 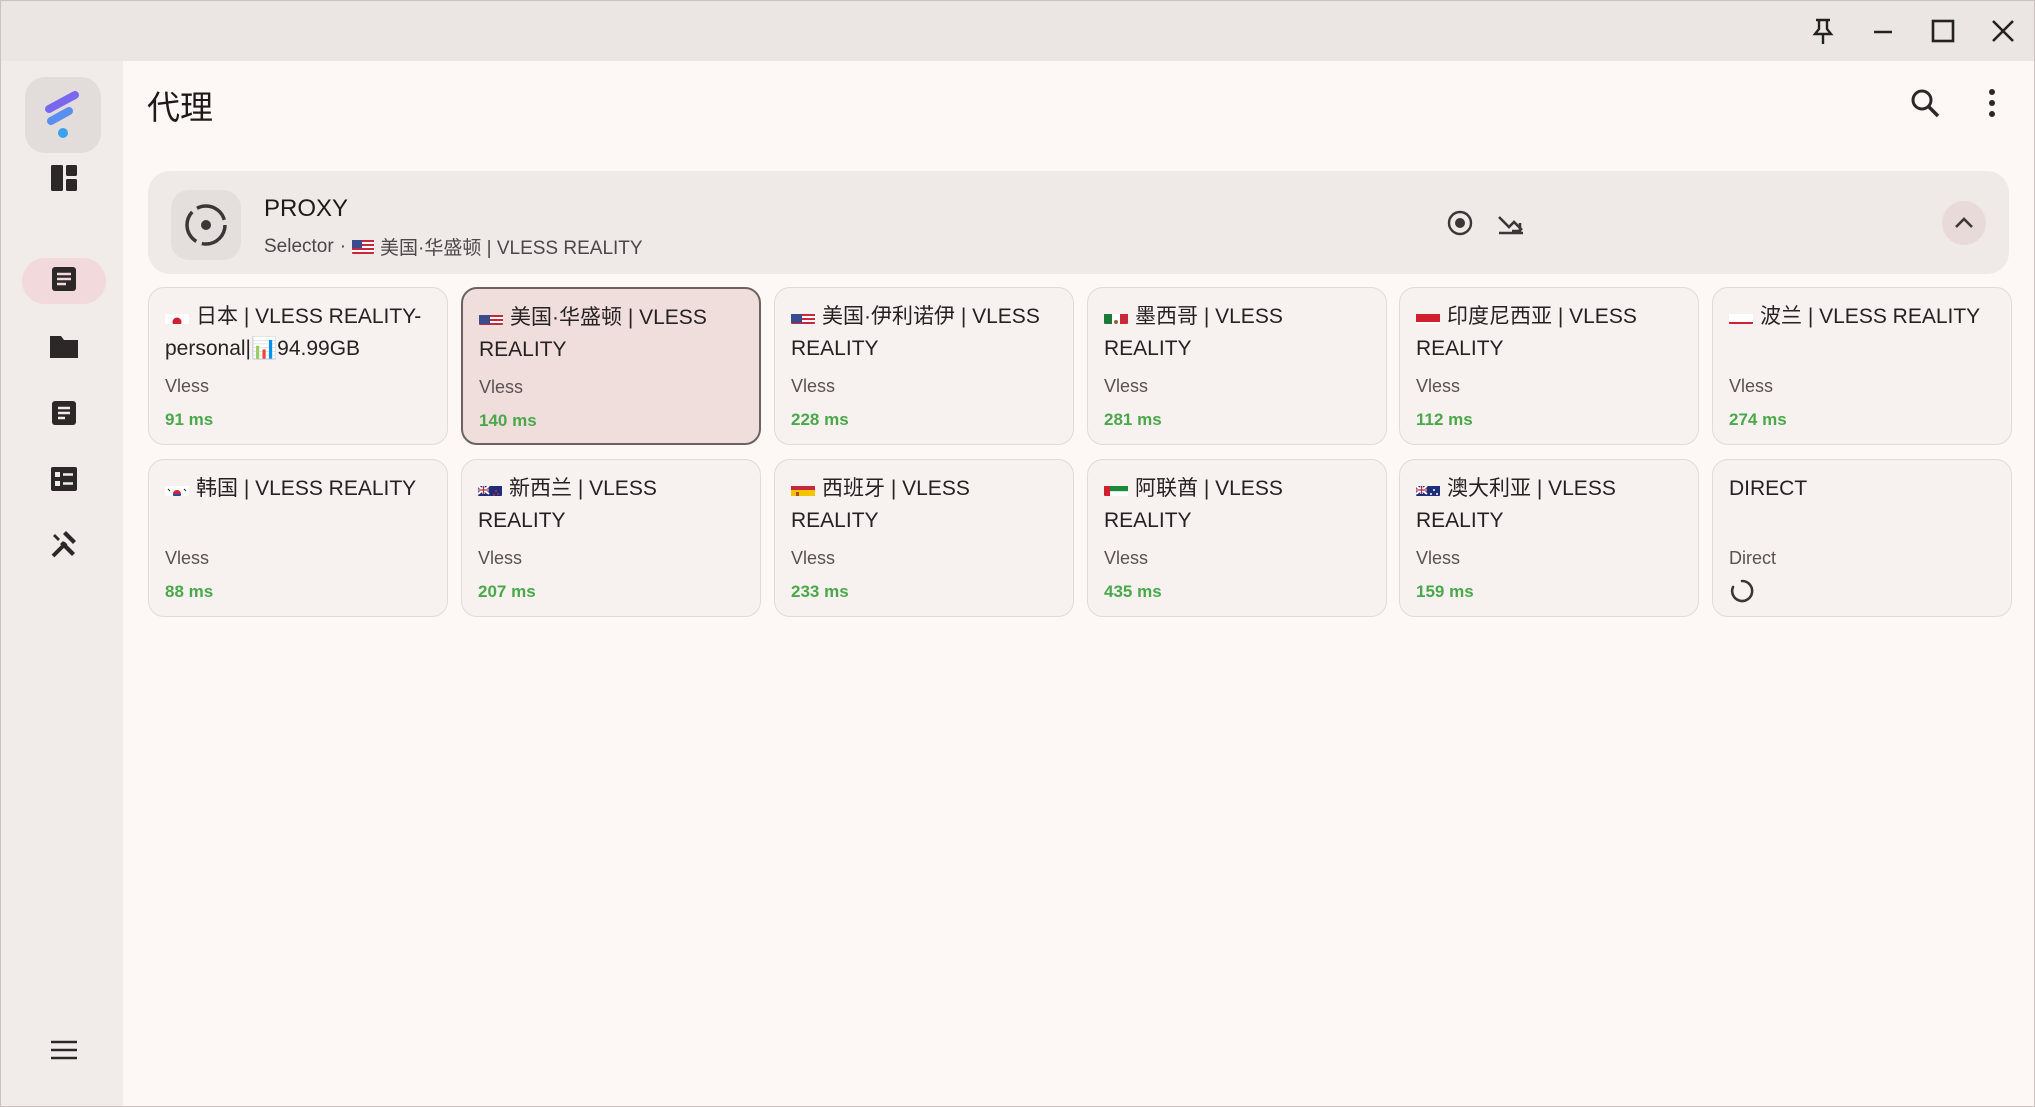 I want to click on search-icon, so click(x=1925, y=103).